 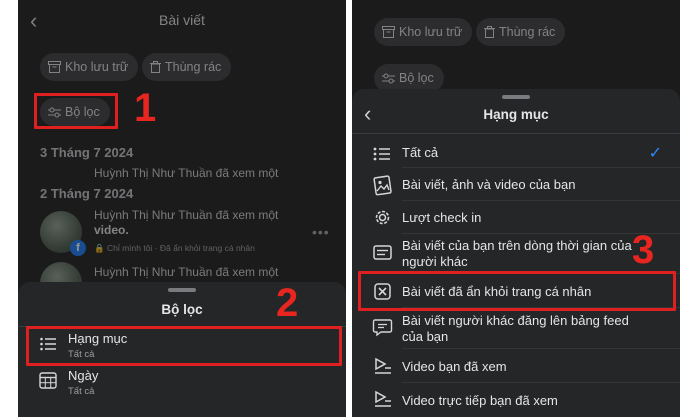 What do you see at coordinates (382, 252) in the screenshot?
I see `timeline-post-icon` at bounding box center [382, 252].